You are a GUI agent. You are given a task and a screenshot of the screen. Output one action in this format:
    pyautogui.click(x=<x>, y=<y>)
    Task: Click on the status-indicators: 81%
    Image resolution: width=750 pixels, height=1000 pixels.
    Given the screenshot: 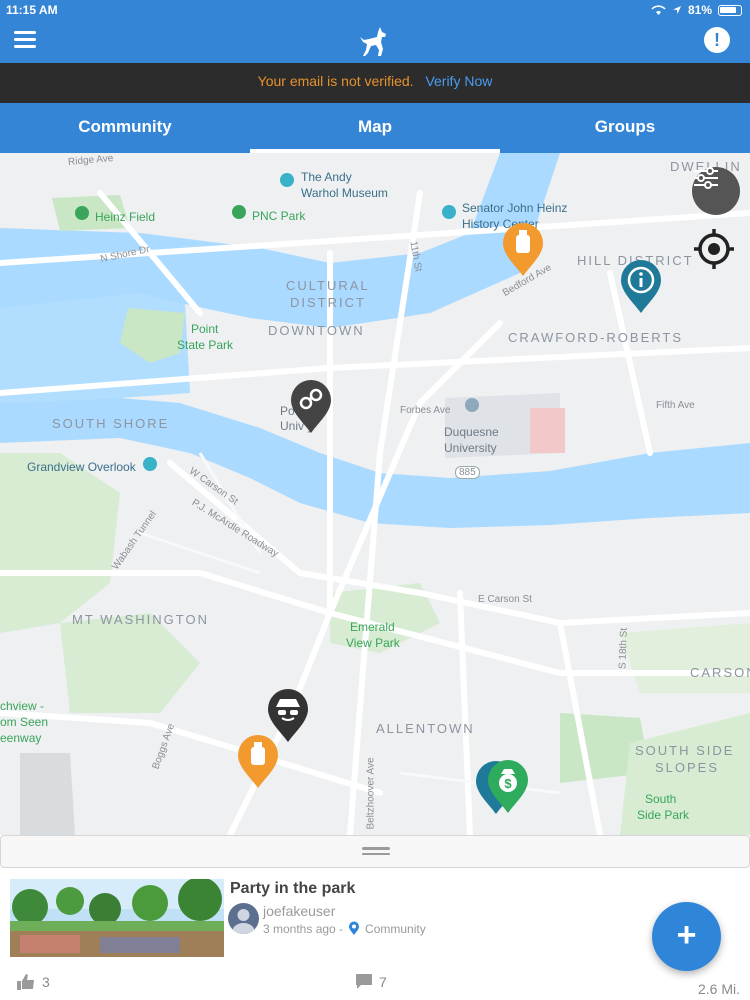 What is the action you would take?
    pyautogui.click(x=696, y=10)
    